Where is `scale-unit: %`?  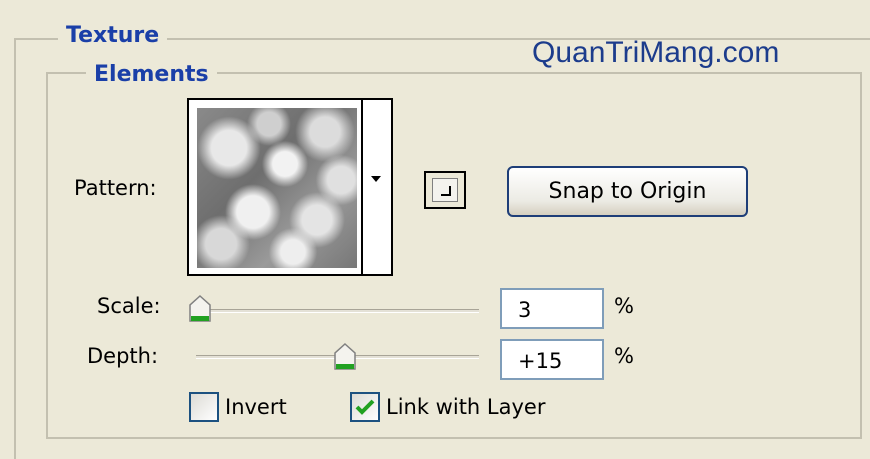 scale-unit: % is located at coordinates (624, 306).